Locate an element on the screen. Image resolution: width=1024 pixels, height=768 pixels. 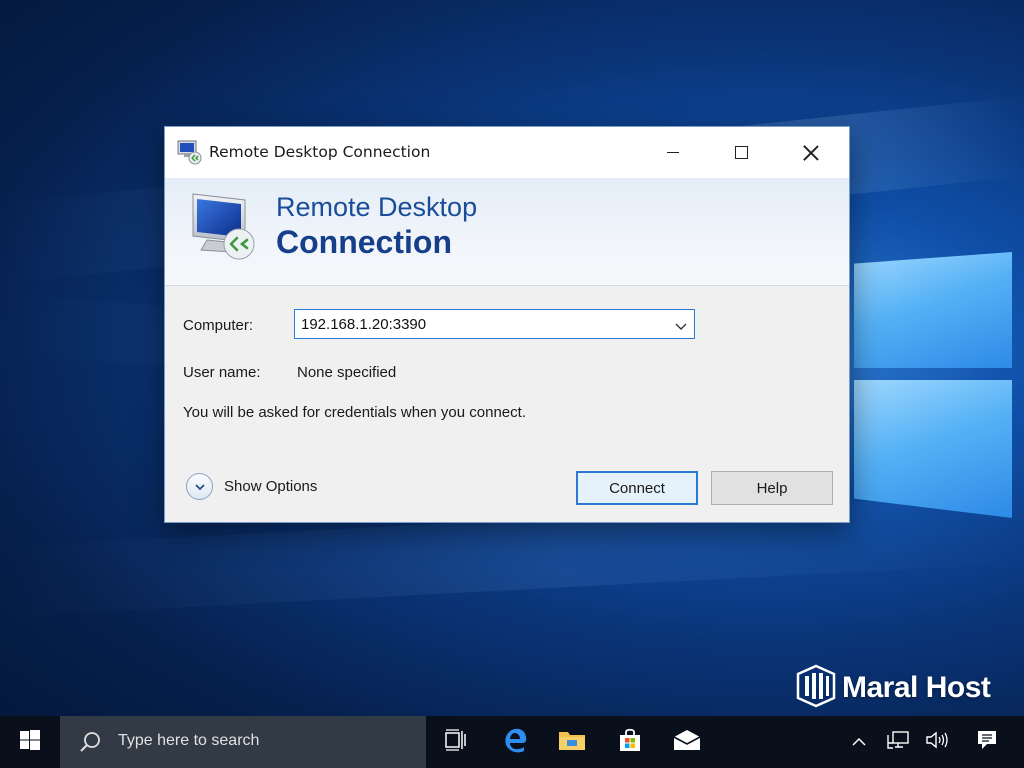
chevron-down-icon is located at coordinates (681, 325).